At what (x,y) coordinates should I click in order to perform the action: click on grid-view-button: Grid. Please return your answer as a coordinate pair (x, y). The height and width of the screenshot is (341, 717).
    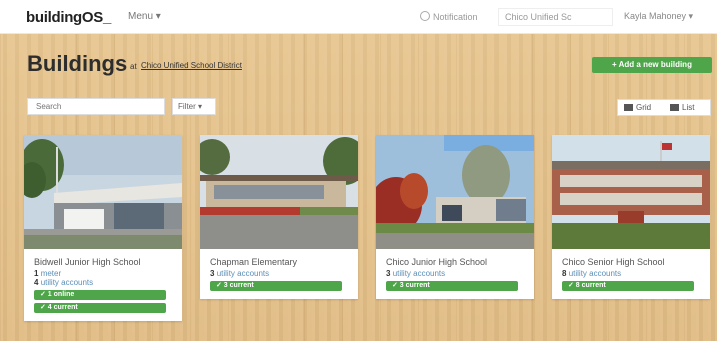
    Looking at the image, I should click on (637, 107).